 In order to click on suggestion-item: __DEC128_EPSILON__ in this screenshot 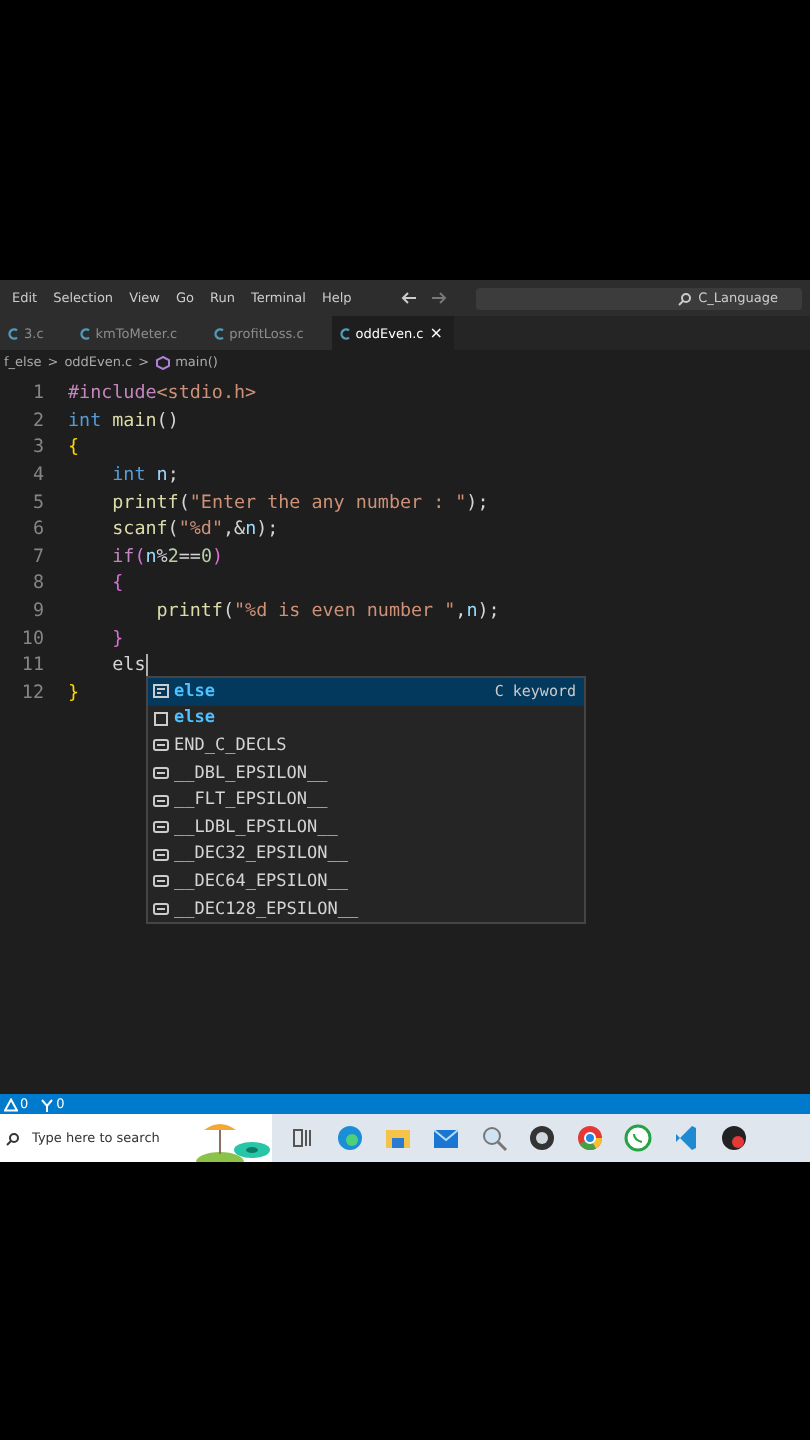, I will do `click(366, 909)`.